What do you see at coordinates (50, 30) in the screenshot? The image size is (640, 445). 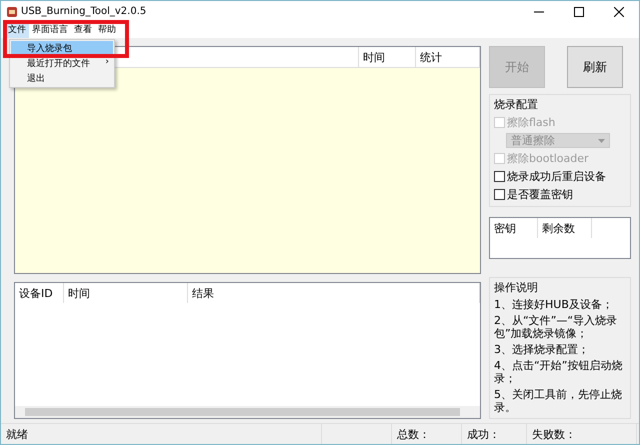 I see `menu-item: 界面语言` at bounding box center [50, 30].